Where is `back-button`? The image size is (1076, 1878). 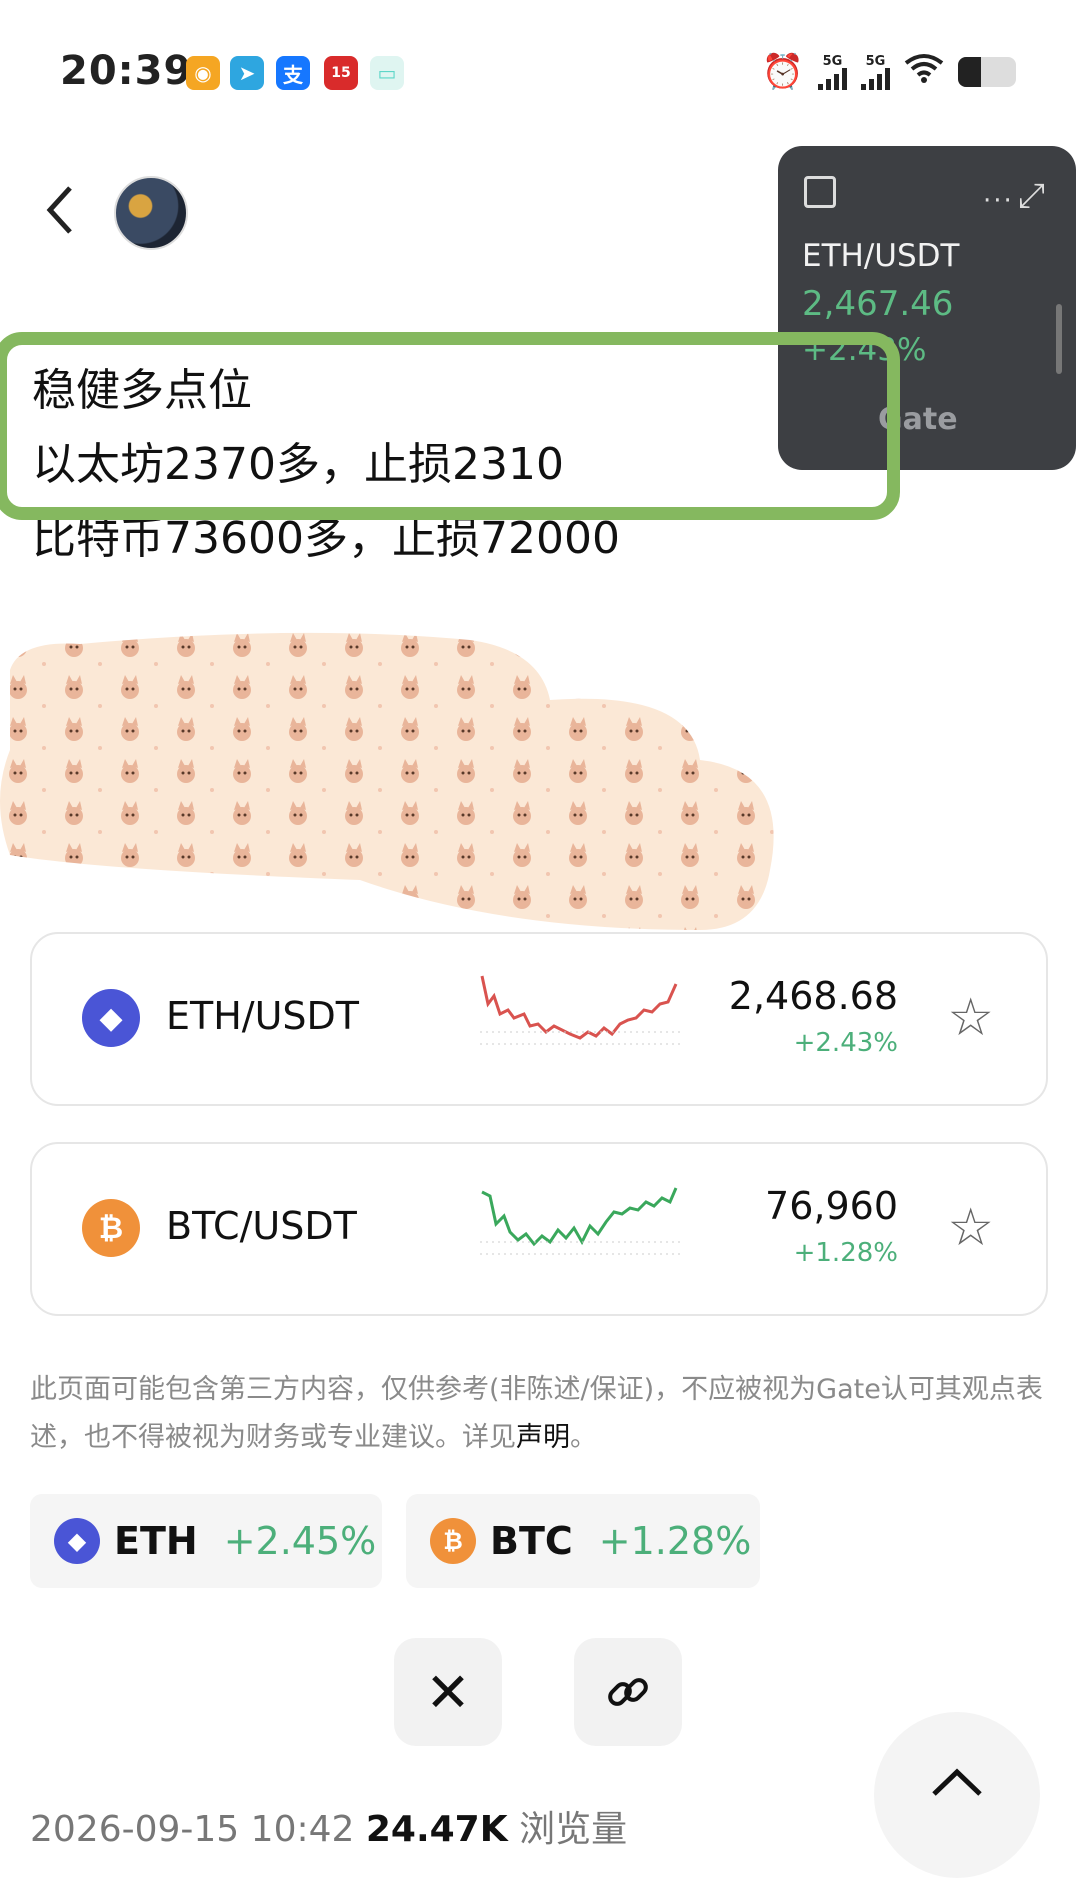
back-button is located at coordinates (60, 215).